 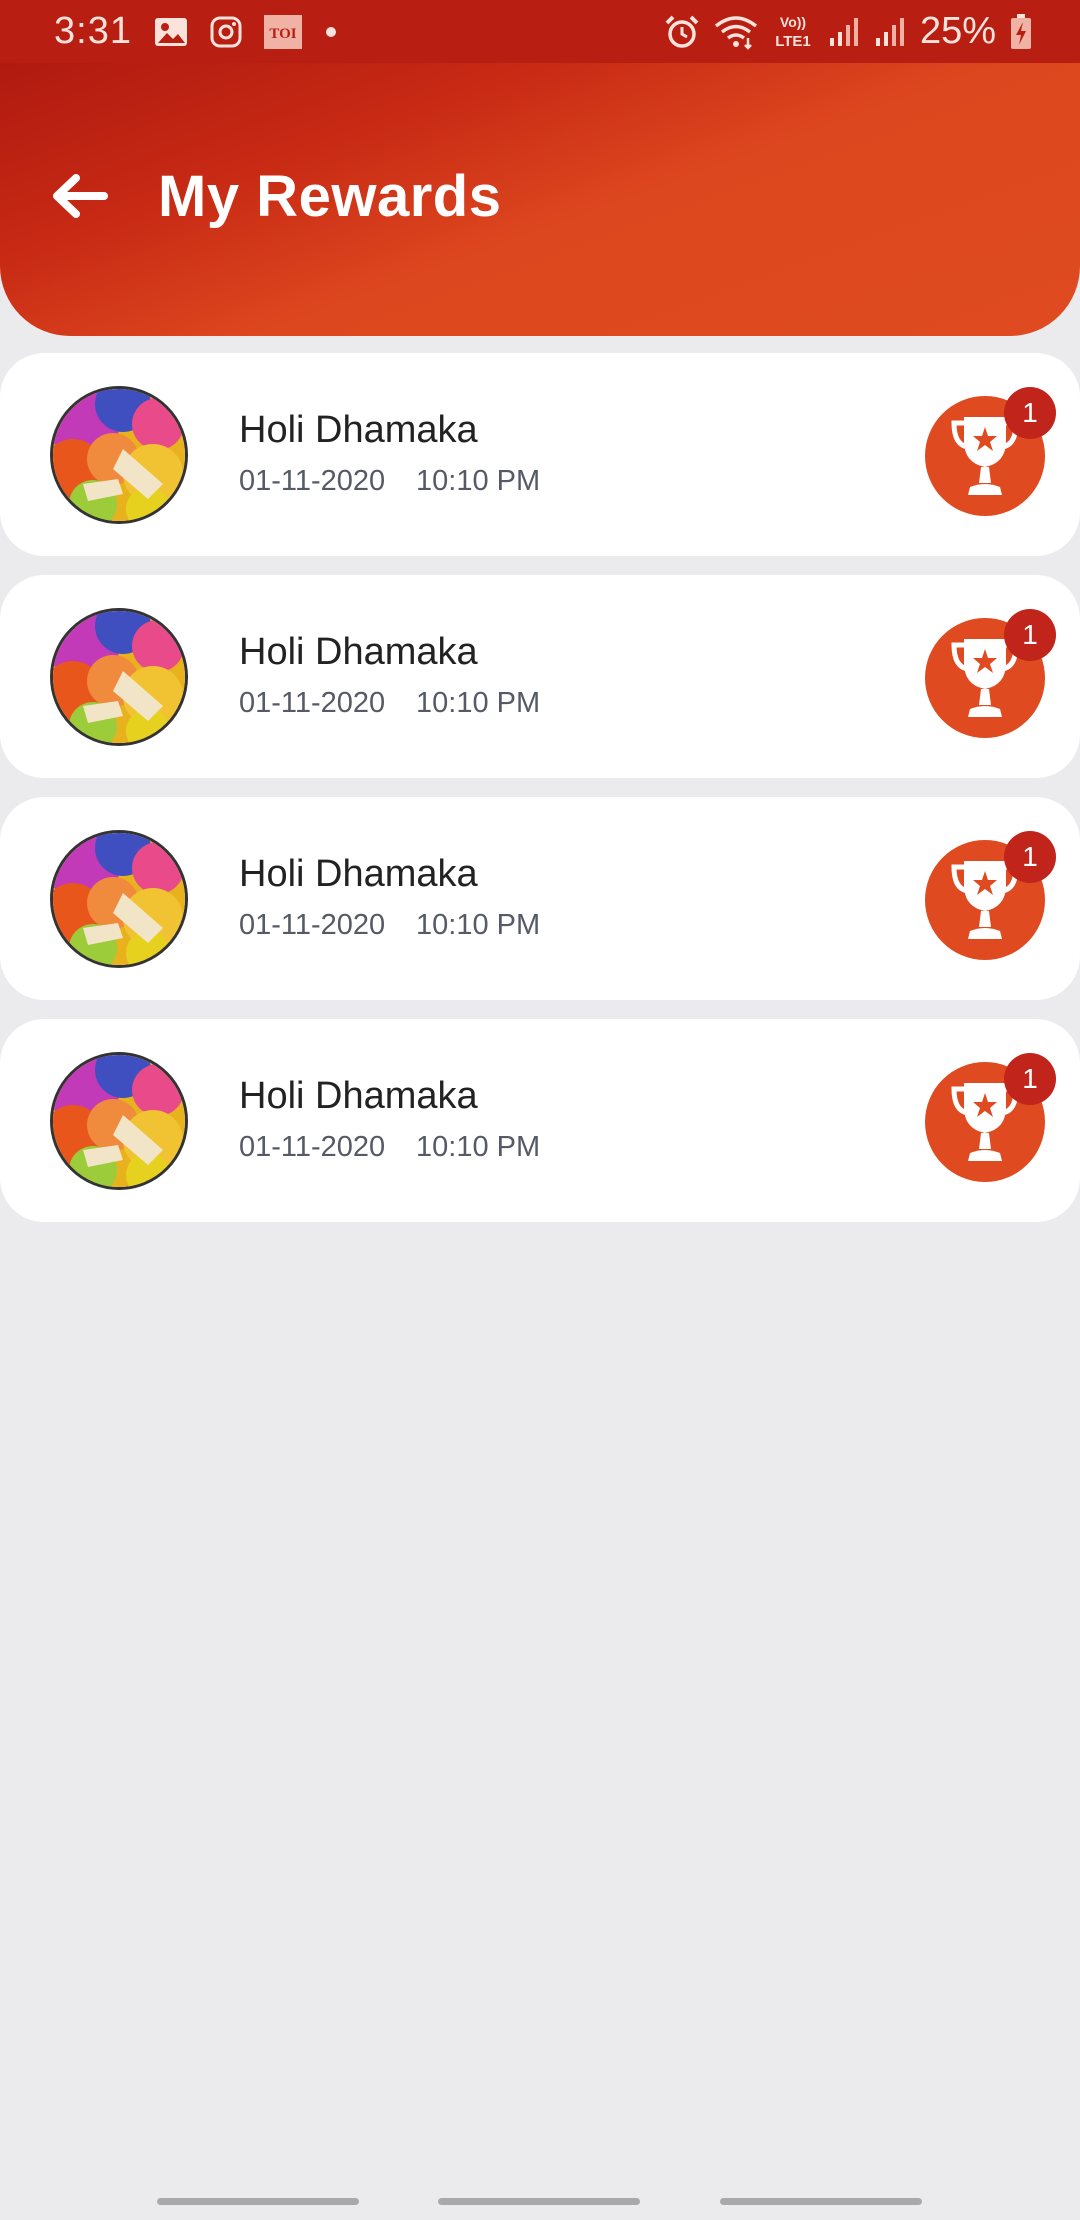 What do you see at coordinates (171, 32) in the screenshot?
I see `gallery-icon` at bounding box center [171, 32].